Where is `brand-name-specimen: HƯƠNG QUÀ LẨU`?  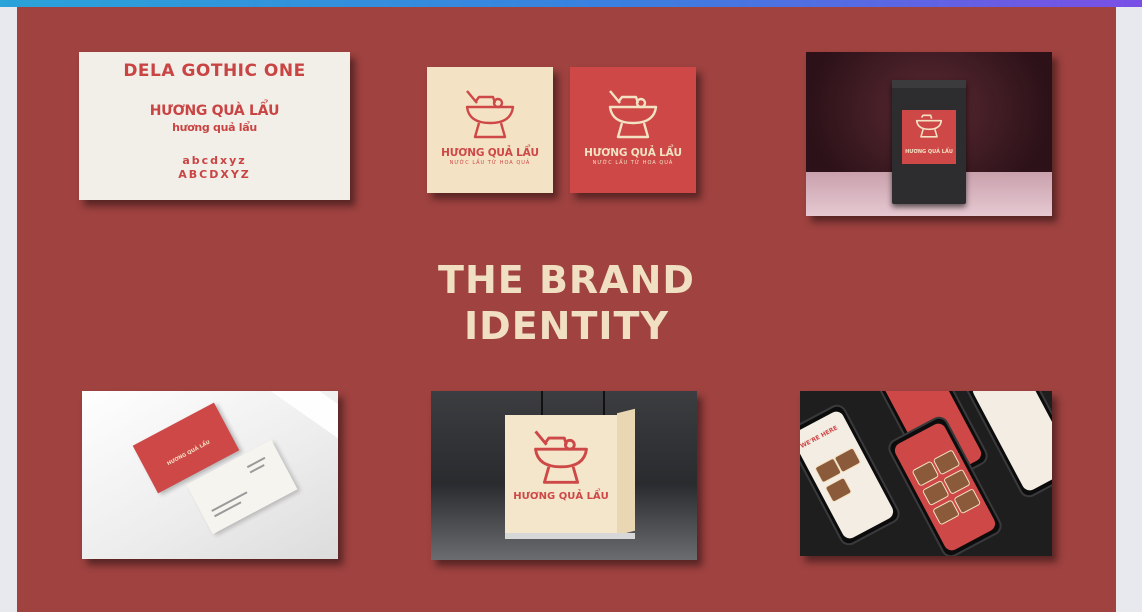
brand-name-specimen: HƯƠNG QUÀ LẨU is located at coordinates (214, 111).